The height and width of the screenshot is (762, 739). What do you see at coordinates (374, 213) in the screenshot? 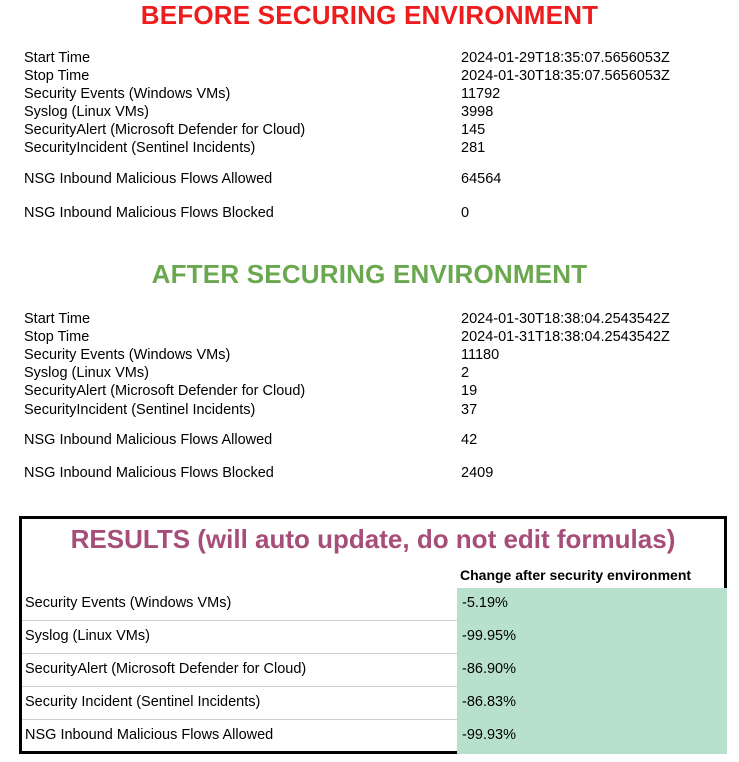
I see `before-row-nsg-blocked: NSG Inbound Malicious Flows Blocked 0` at bounding box center [374, 213].